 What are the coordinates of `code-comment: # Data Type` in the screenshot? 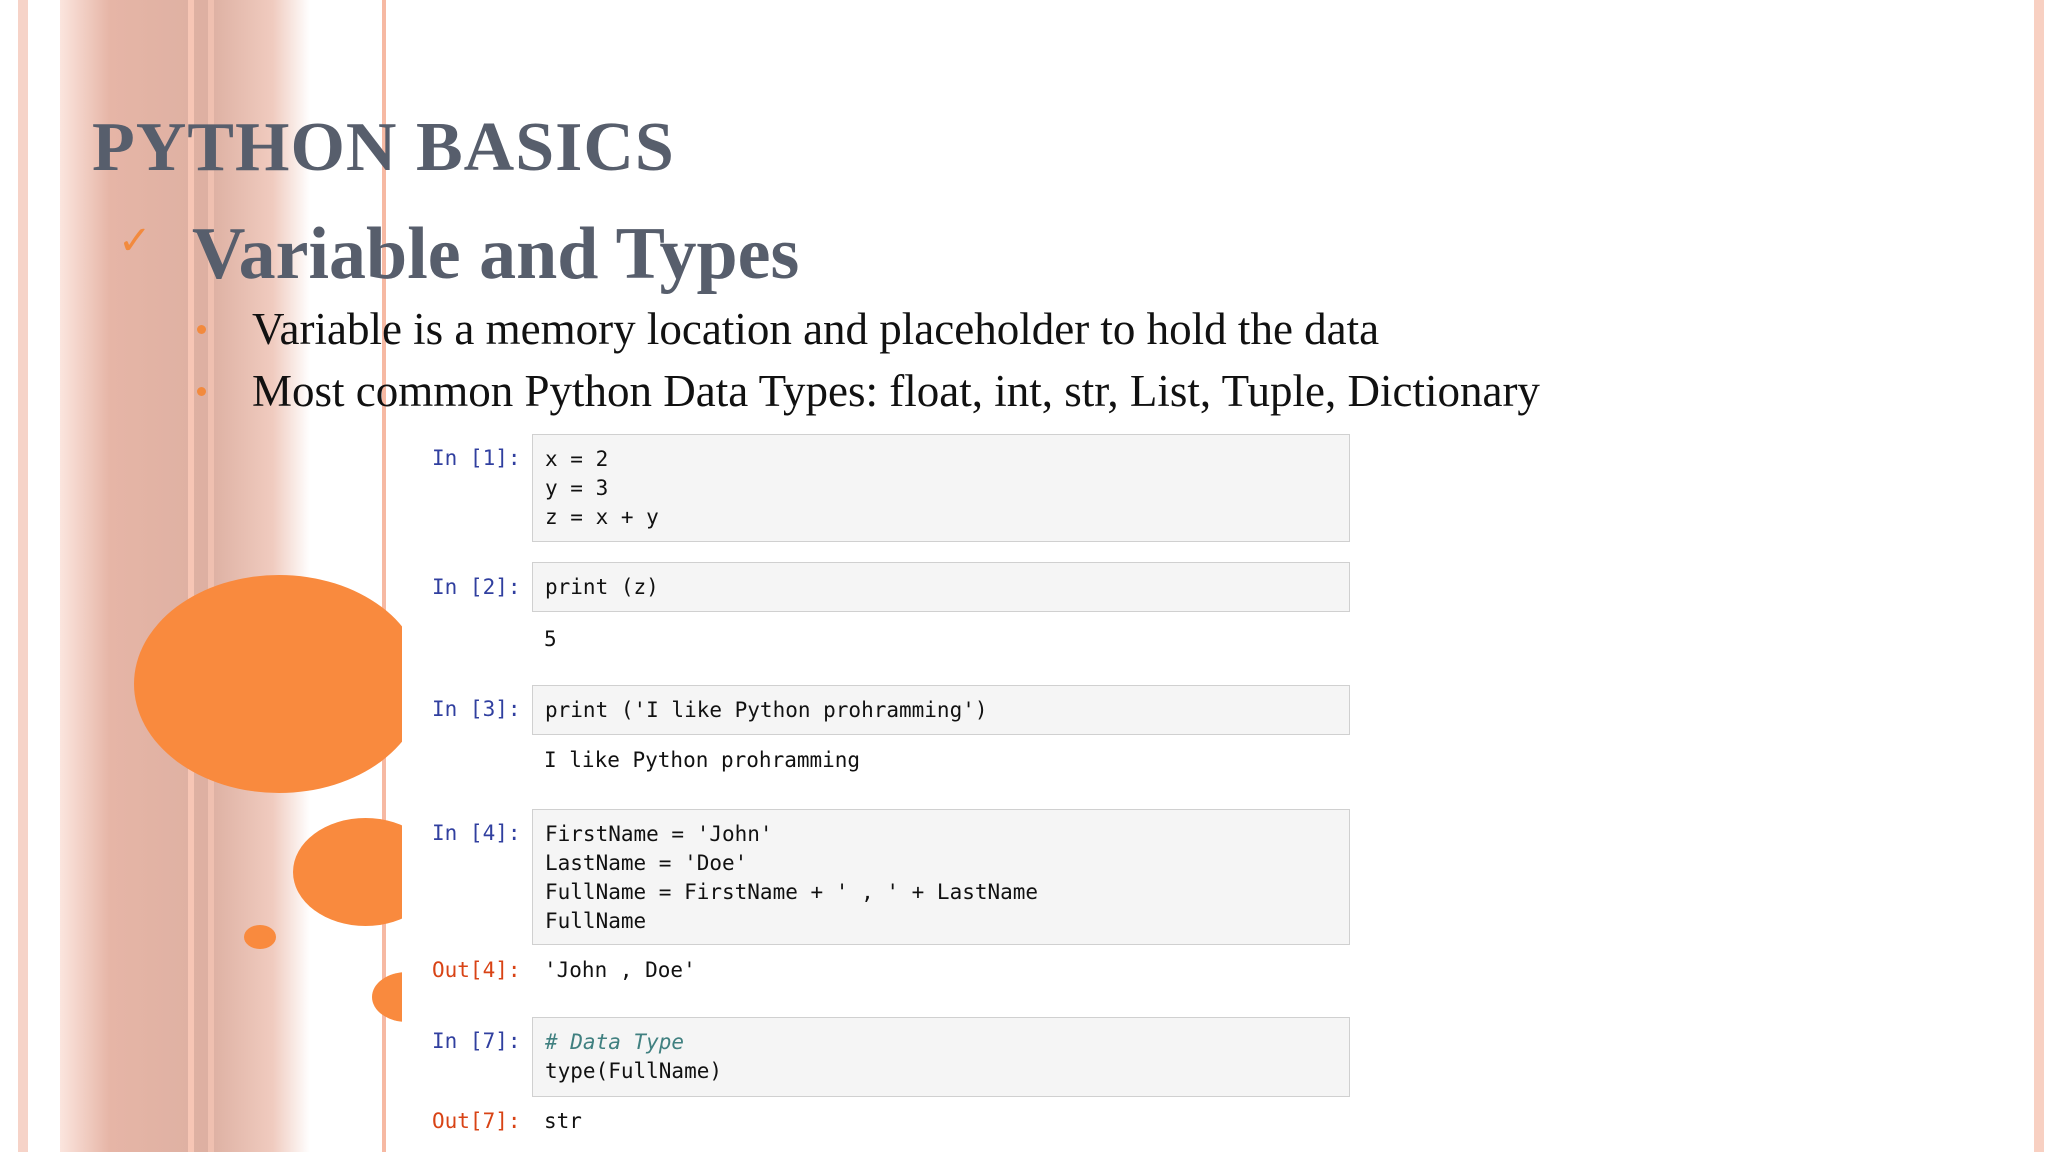 It's located at (615, 1042).